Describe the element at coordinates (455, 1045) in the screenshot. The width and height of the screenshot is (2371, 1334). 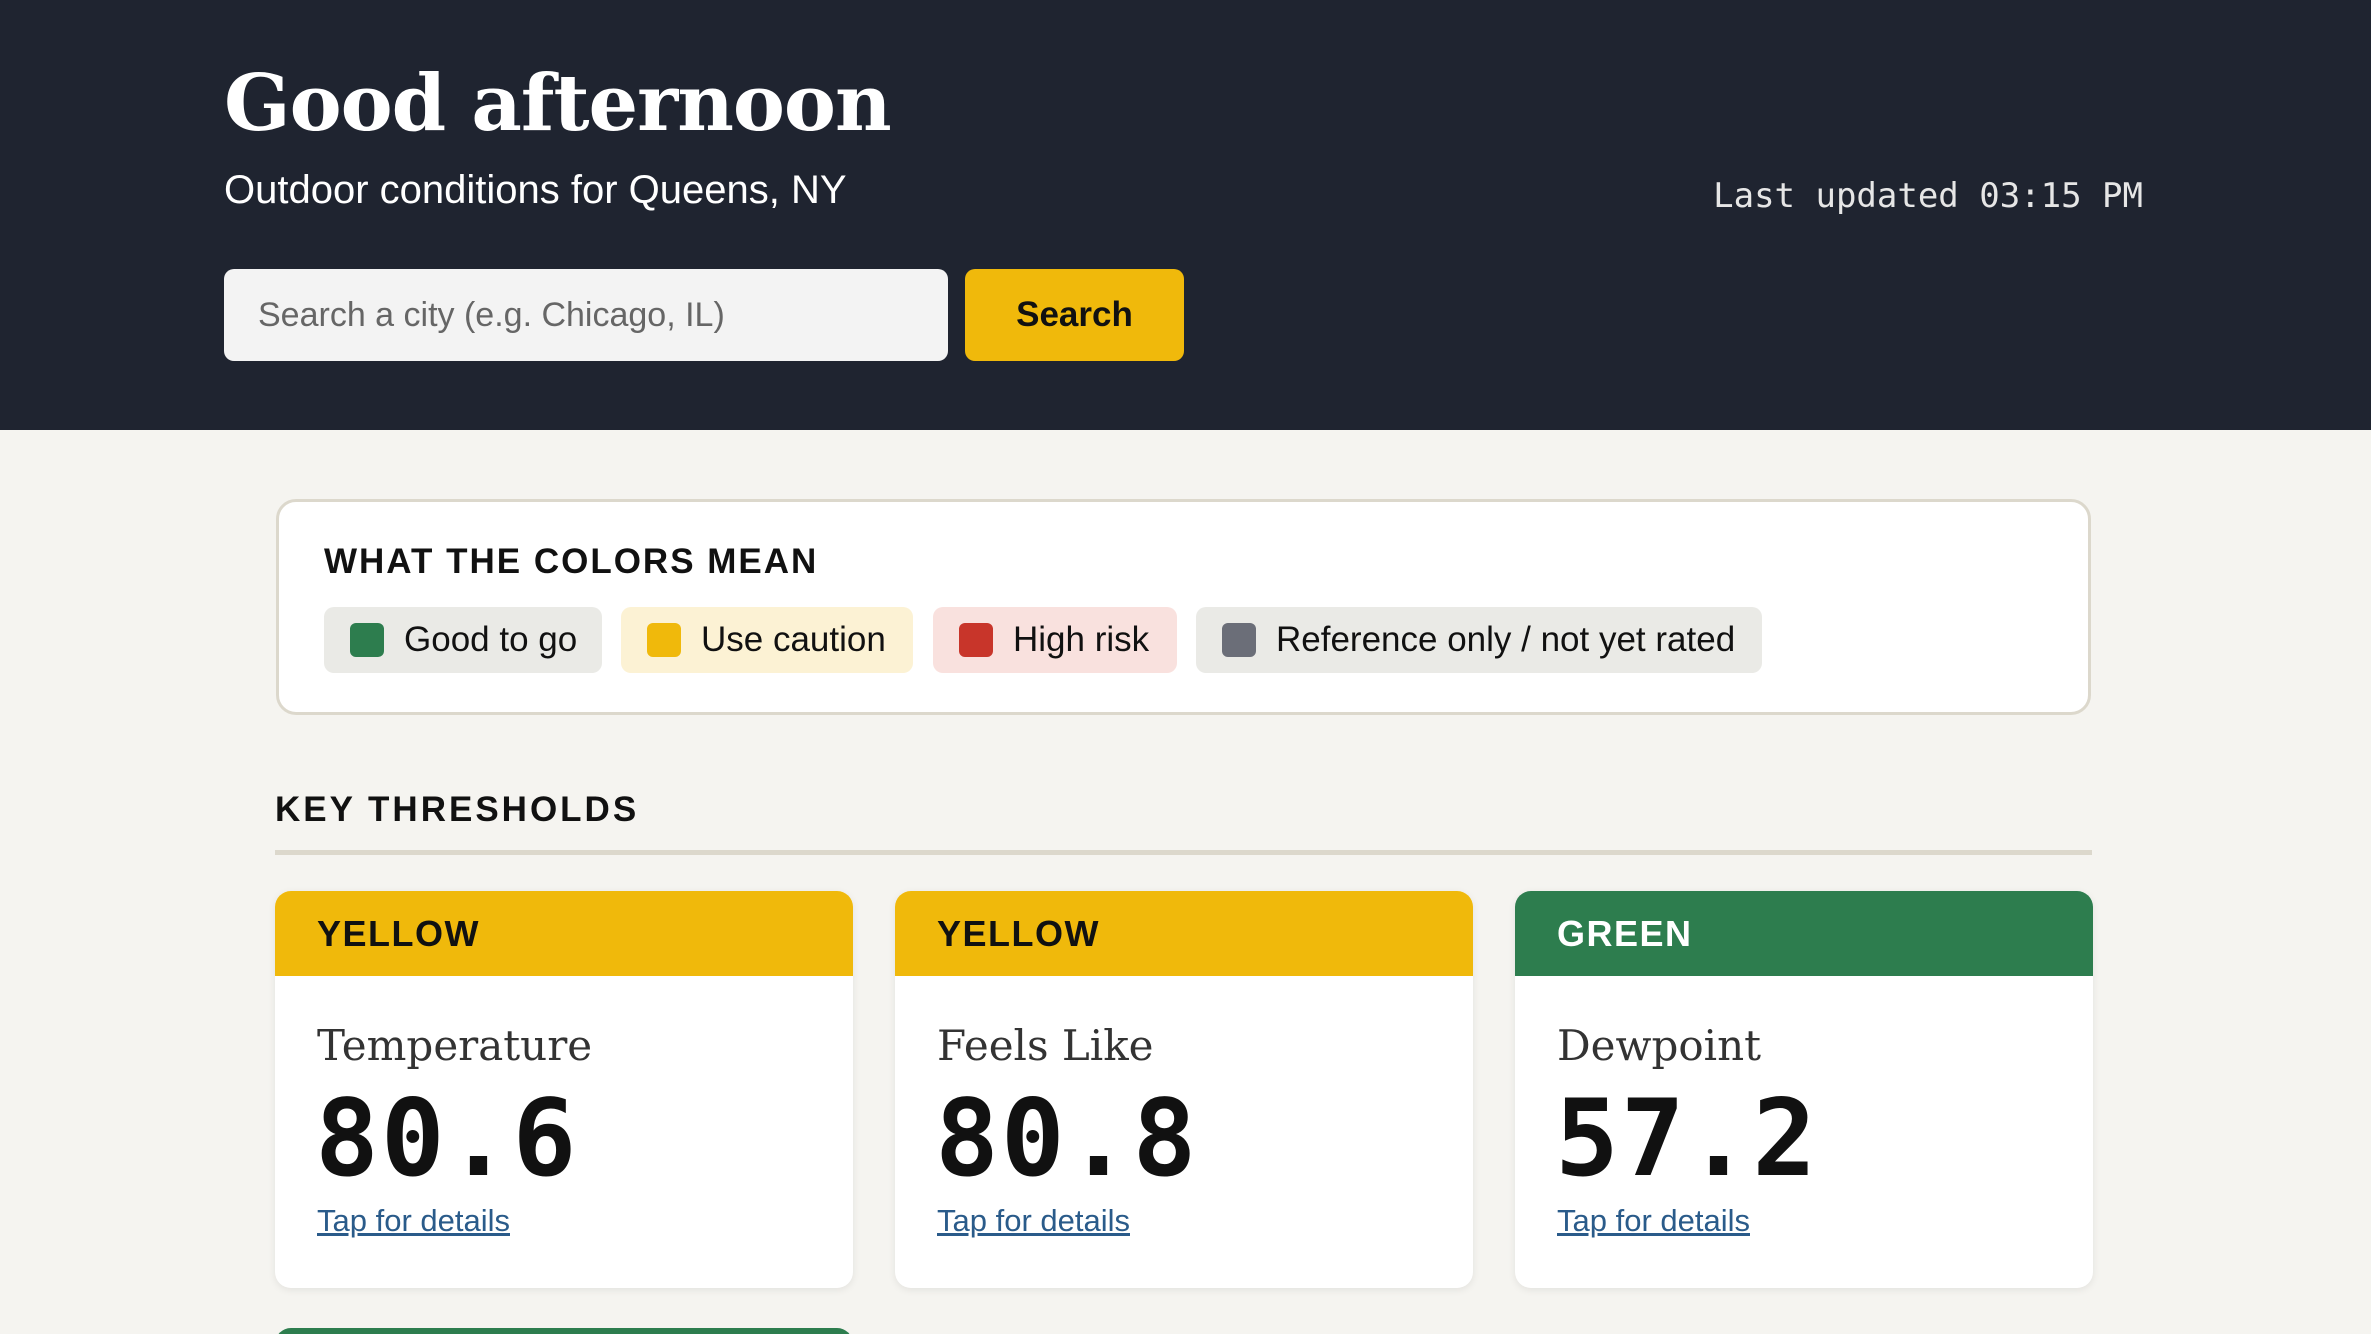
I see `metric-label: Temperature` at that location.